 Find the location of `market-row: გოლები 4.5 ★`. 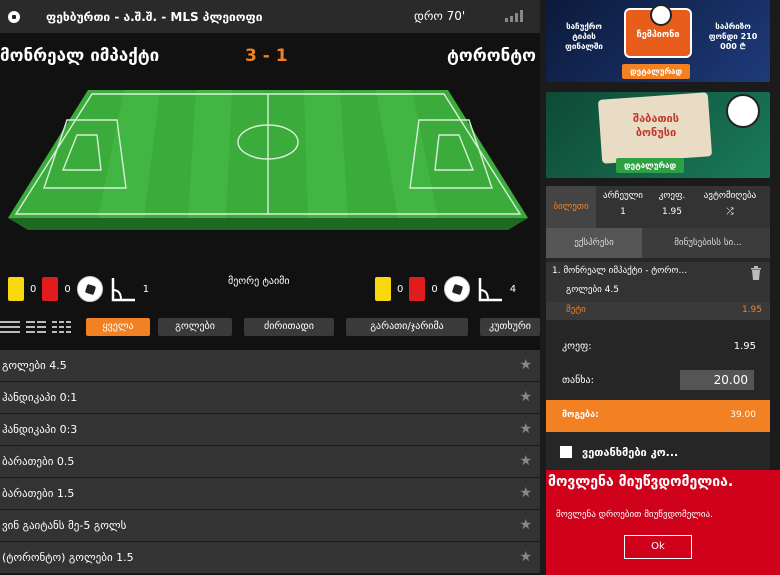

market-row: გოლები 4.5 ★ is located at coordinates (270, 366).